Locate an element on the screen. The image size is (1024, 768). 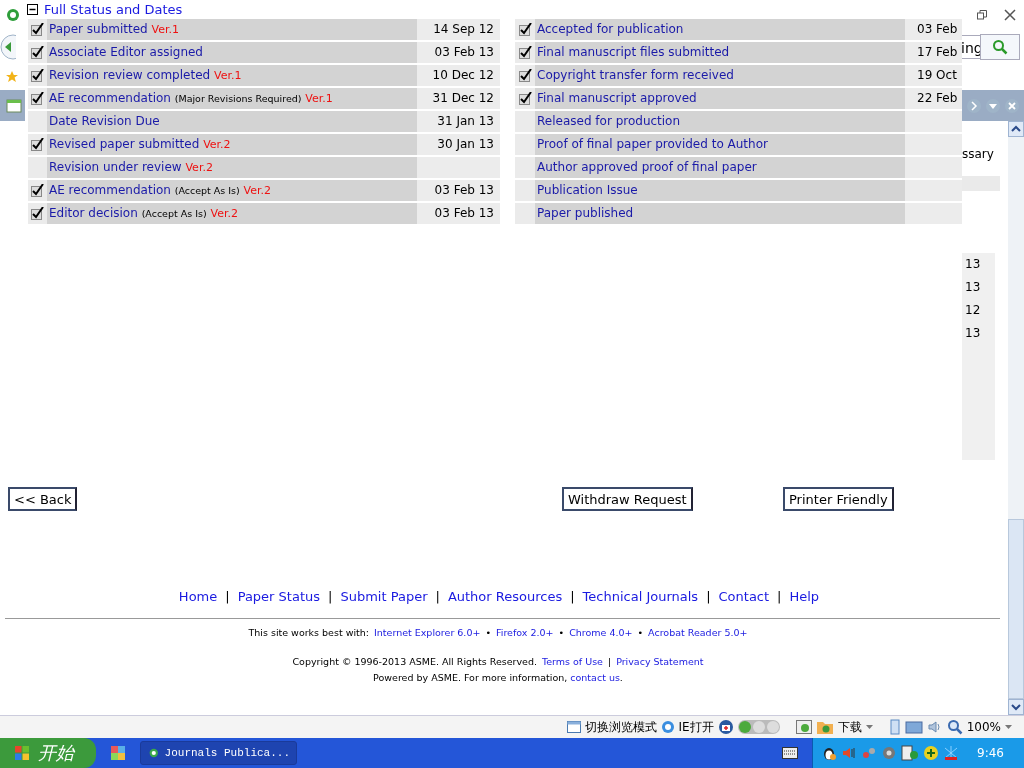
nav-link: Contact is located at coordinates (744, 596).